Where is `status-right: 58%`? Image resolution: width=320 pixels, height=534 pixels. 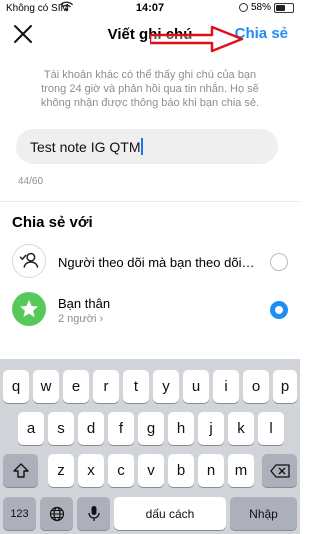
status-right: 58% is located at coordinates (266, 7).